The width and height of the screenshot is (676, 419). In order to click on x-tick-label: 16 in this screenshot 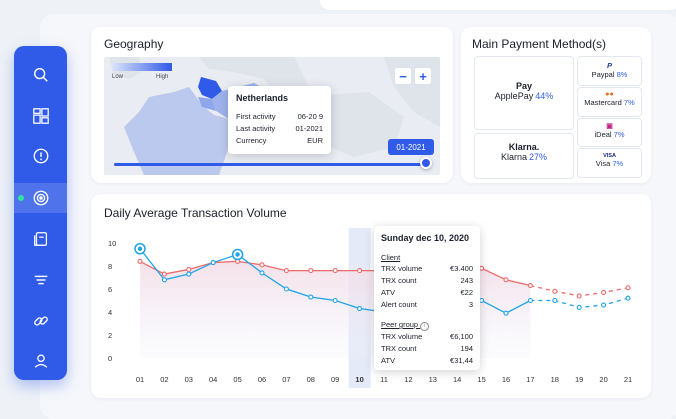, I will do `click(506, 379)`.